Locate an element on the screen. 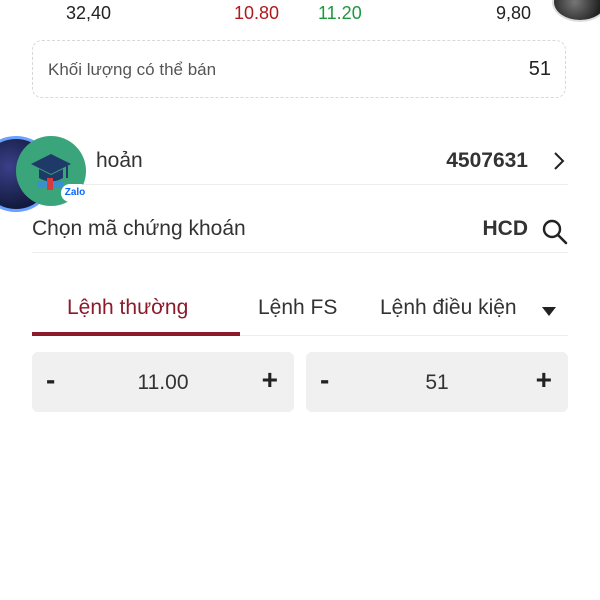  price-stepper: - 11.00 + is located at coordinates (163, 382).